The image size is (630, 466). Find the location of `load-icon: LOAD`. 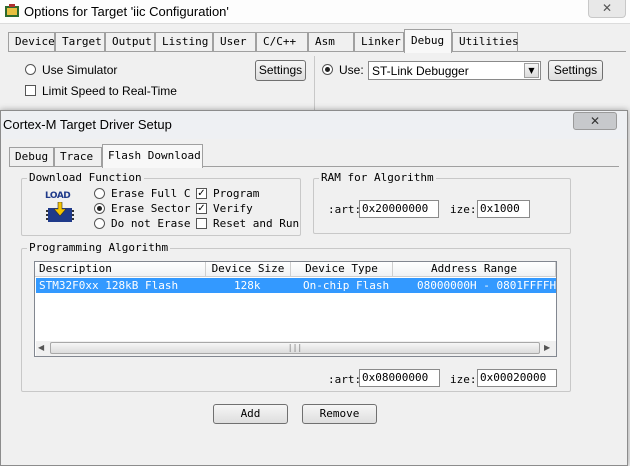

load-icon: LOAD is located at coordinates (60, 209).